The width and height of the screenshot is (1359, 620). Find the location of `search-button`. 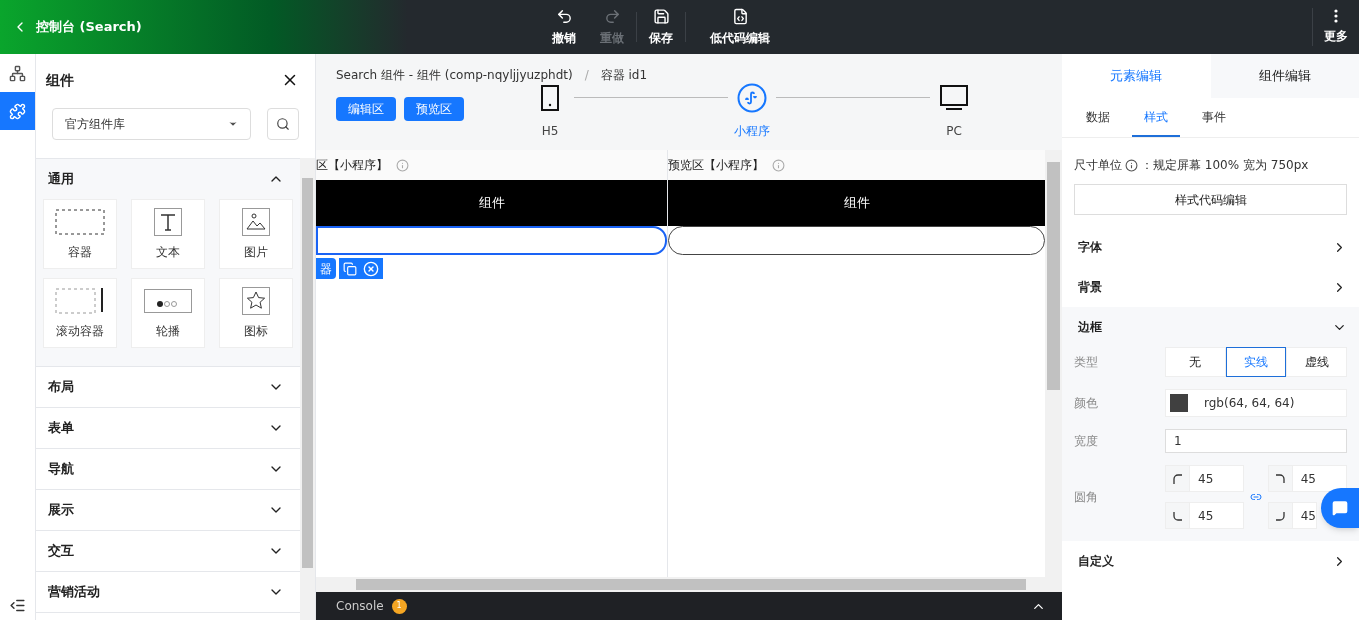

search-button is located at coordinates (283, 124).